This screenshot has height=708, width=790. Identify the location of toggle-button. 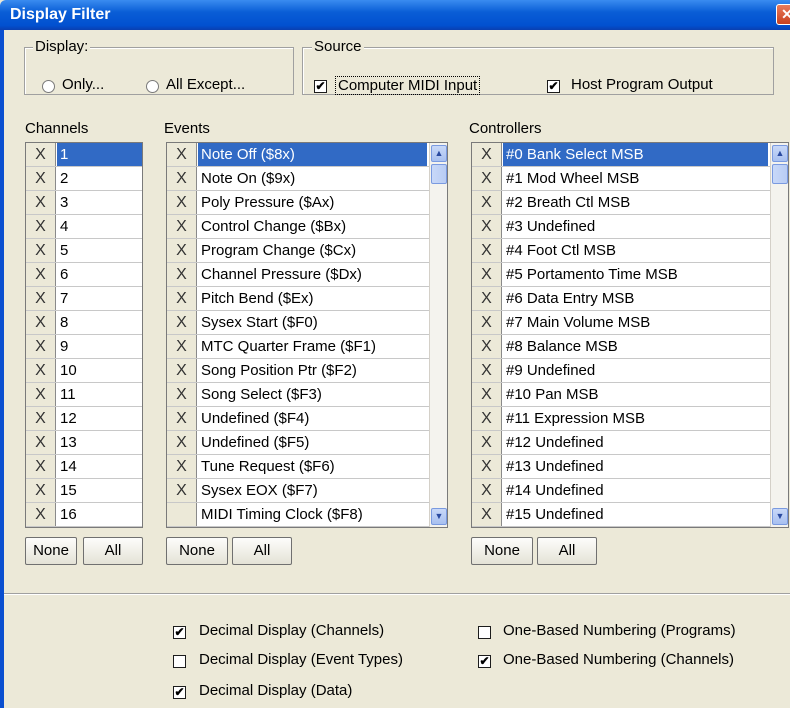
(182, 514).